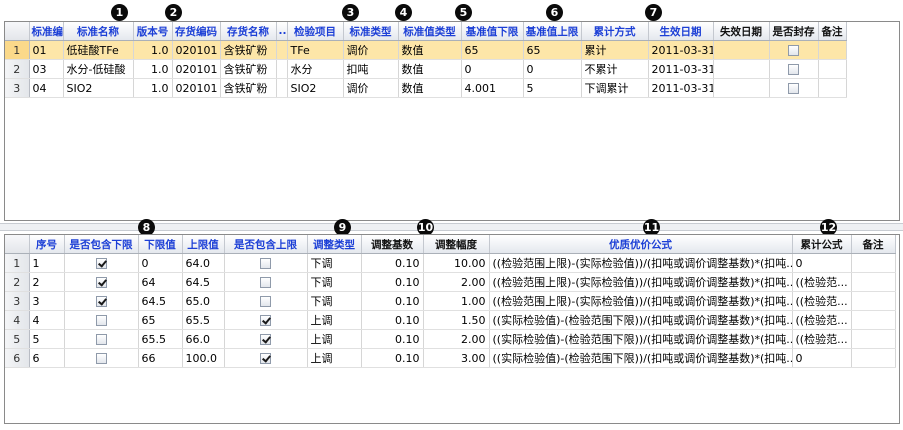  Describe the element at coordinates (456, 263) in the screenshot. I see `cell-adjust-range: 10.00` at that location.